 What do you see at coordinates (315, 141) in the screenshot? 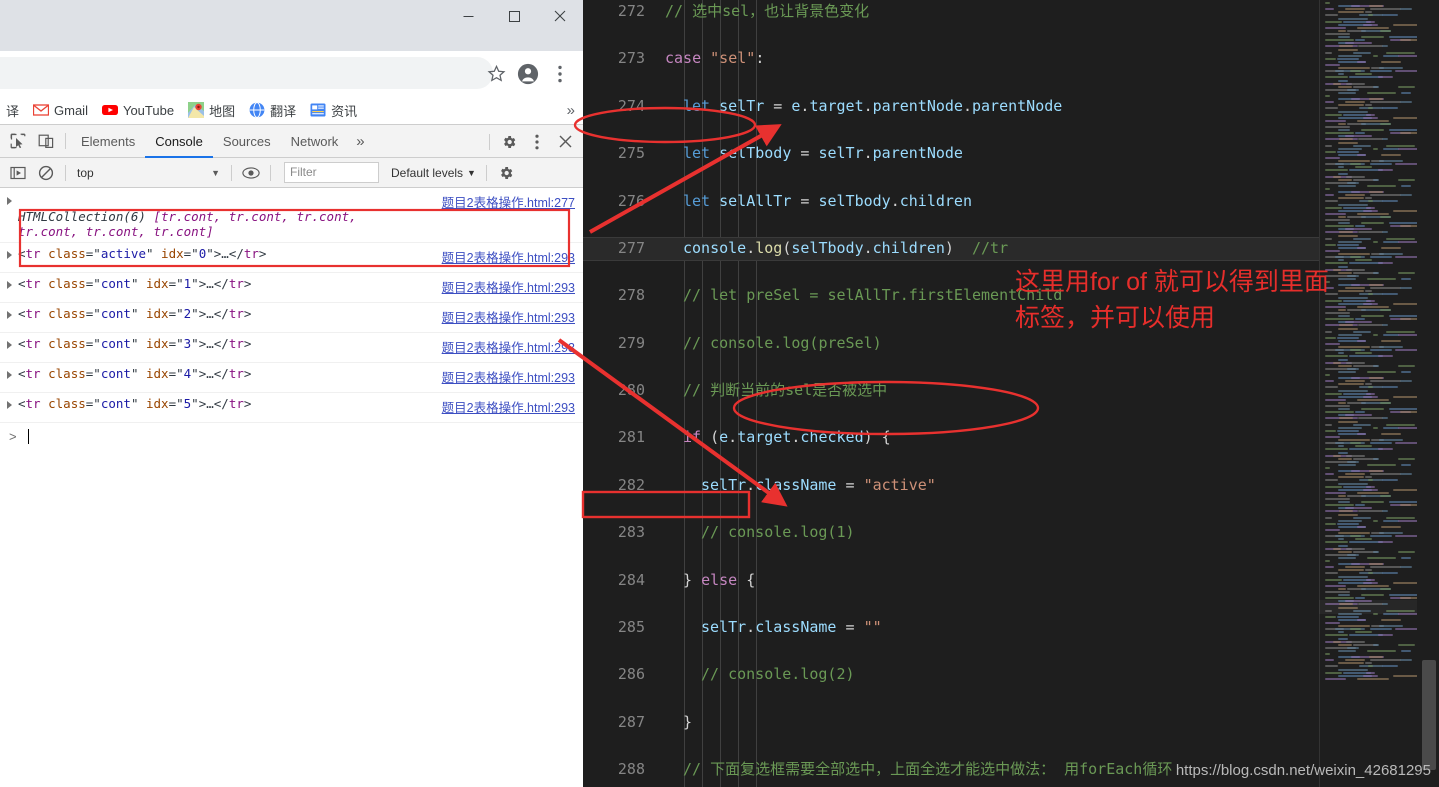
I see `tab-network: Network` at bounding box center [315, 141].